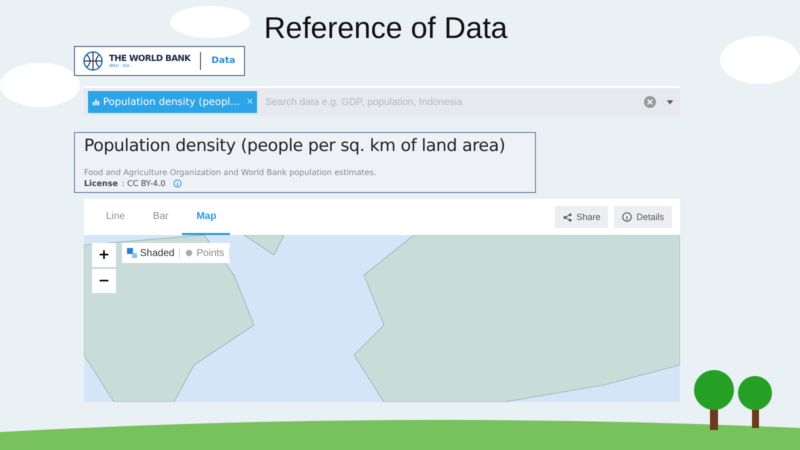 The height and width of the screenshot is (450, 800). I want to click on indicator-title: Population density (people per sq. km of land area), so click(295, 146).